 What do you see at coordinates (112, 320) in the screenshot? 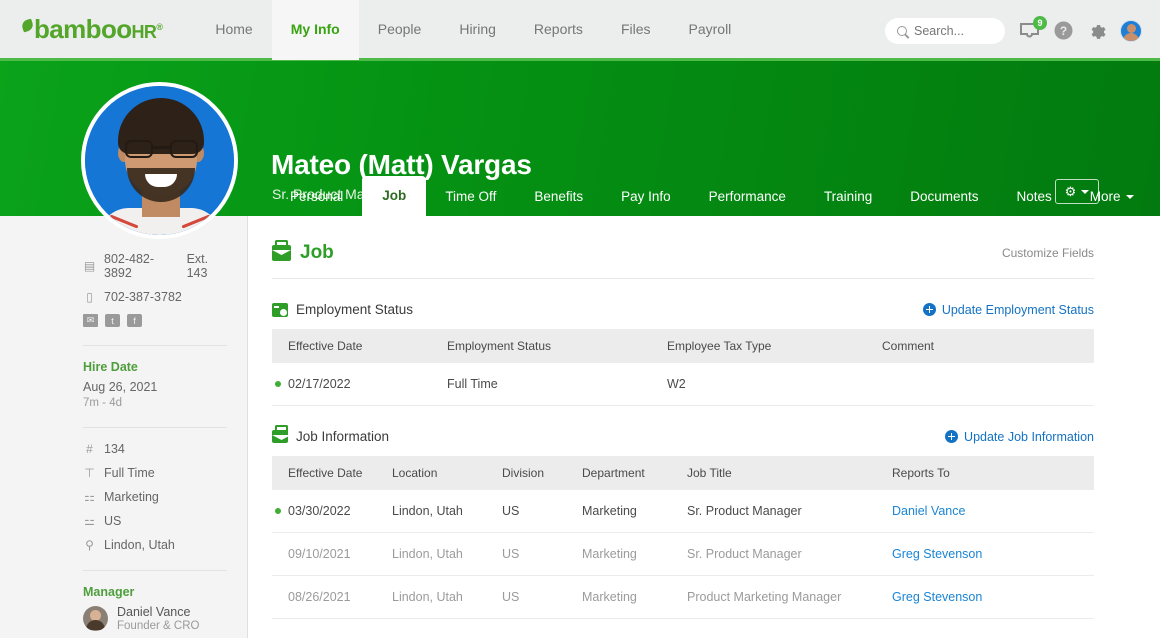
I see `twitter-icon: t` at bounding box center [112, 320].